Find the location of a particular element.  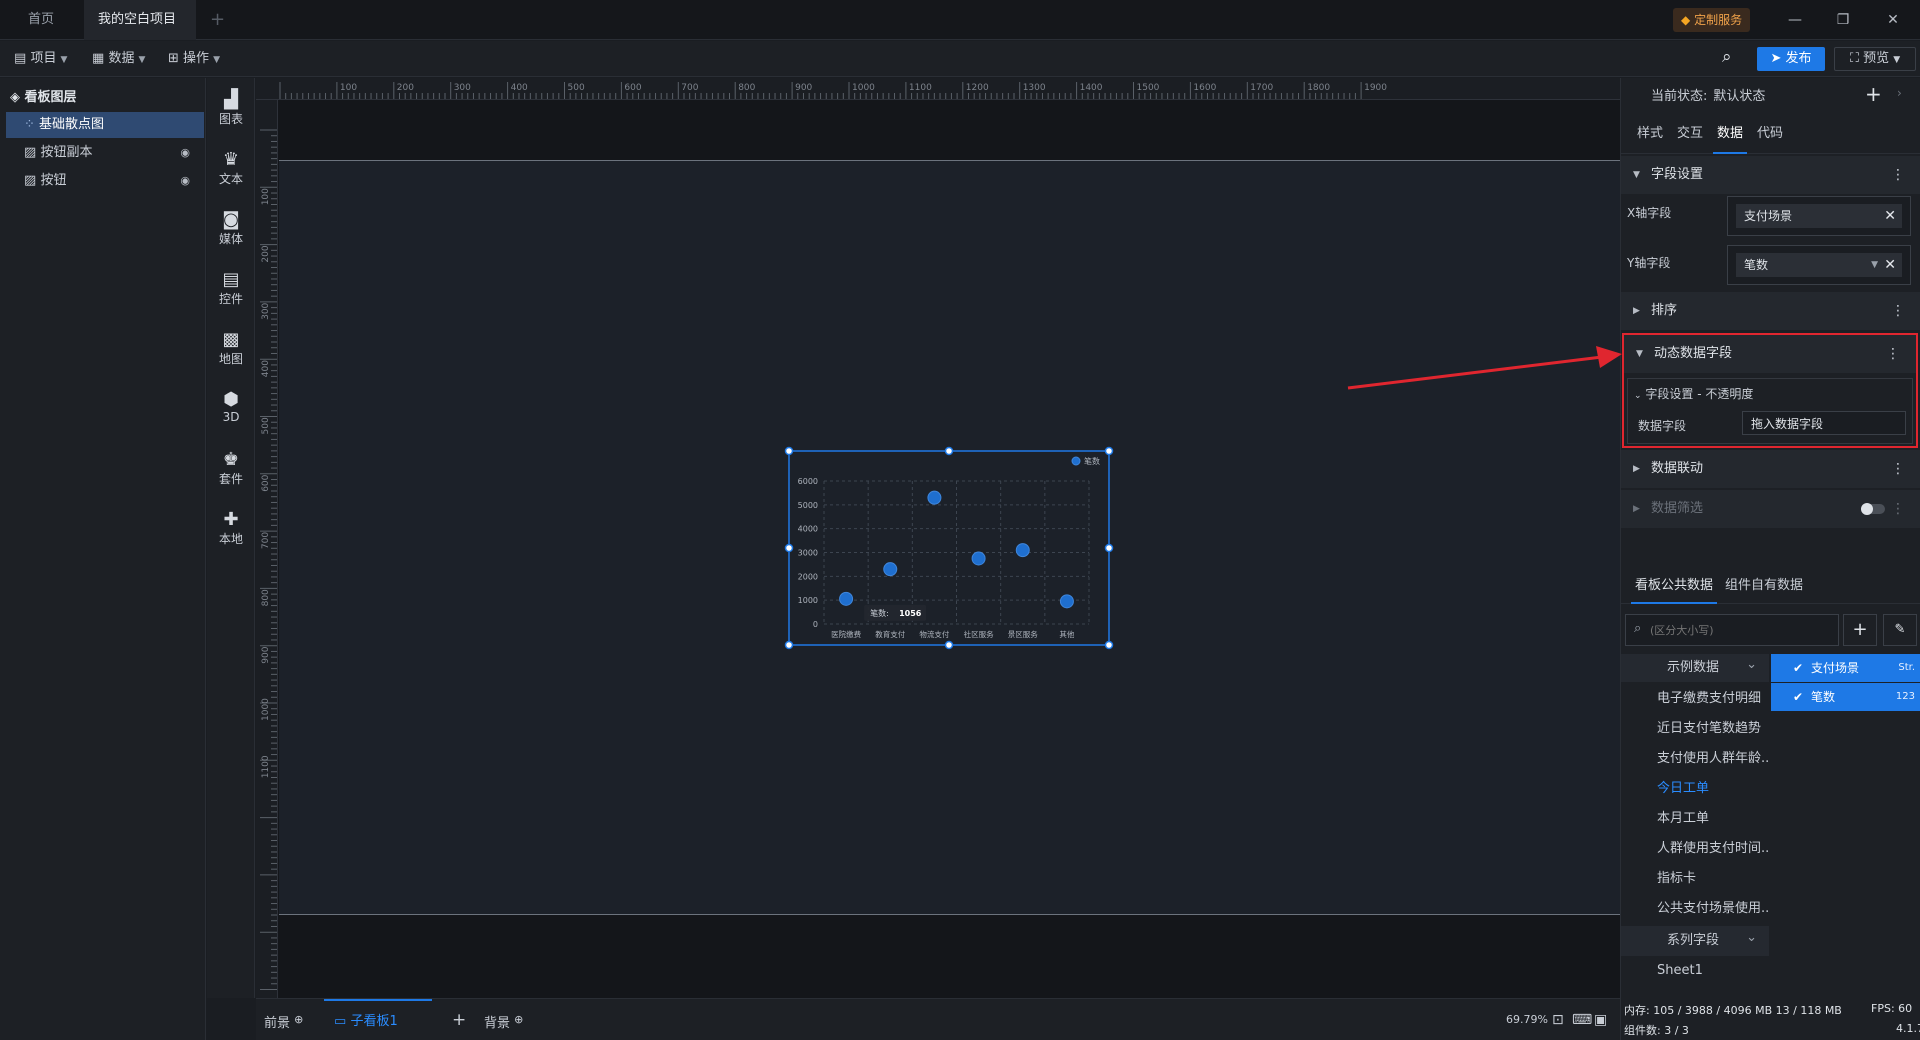

minimize-icon: — is located at coordinates (1795, 20).